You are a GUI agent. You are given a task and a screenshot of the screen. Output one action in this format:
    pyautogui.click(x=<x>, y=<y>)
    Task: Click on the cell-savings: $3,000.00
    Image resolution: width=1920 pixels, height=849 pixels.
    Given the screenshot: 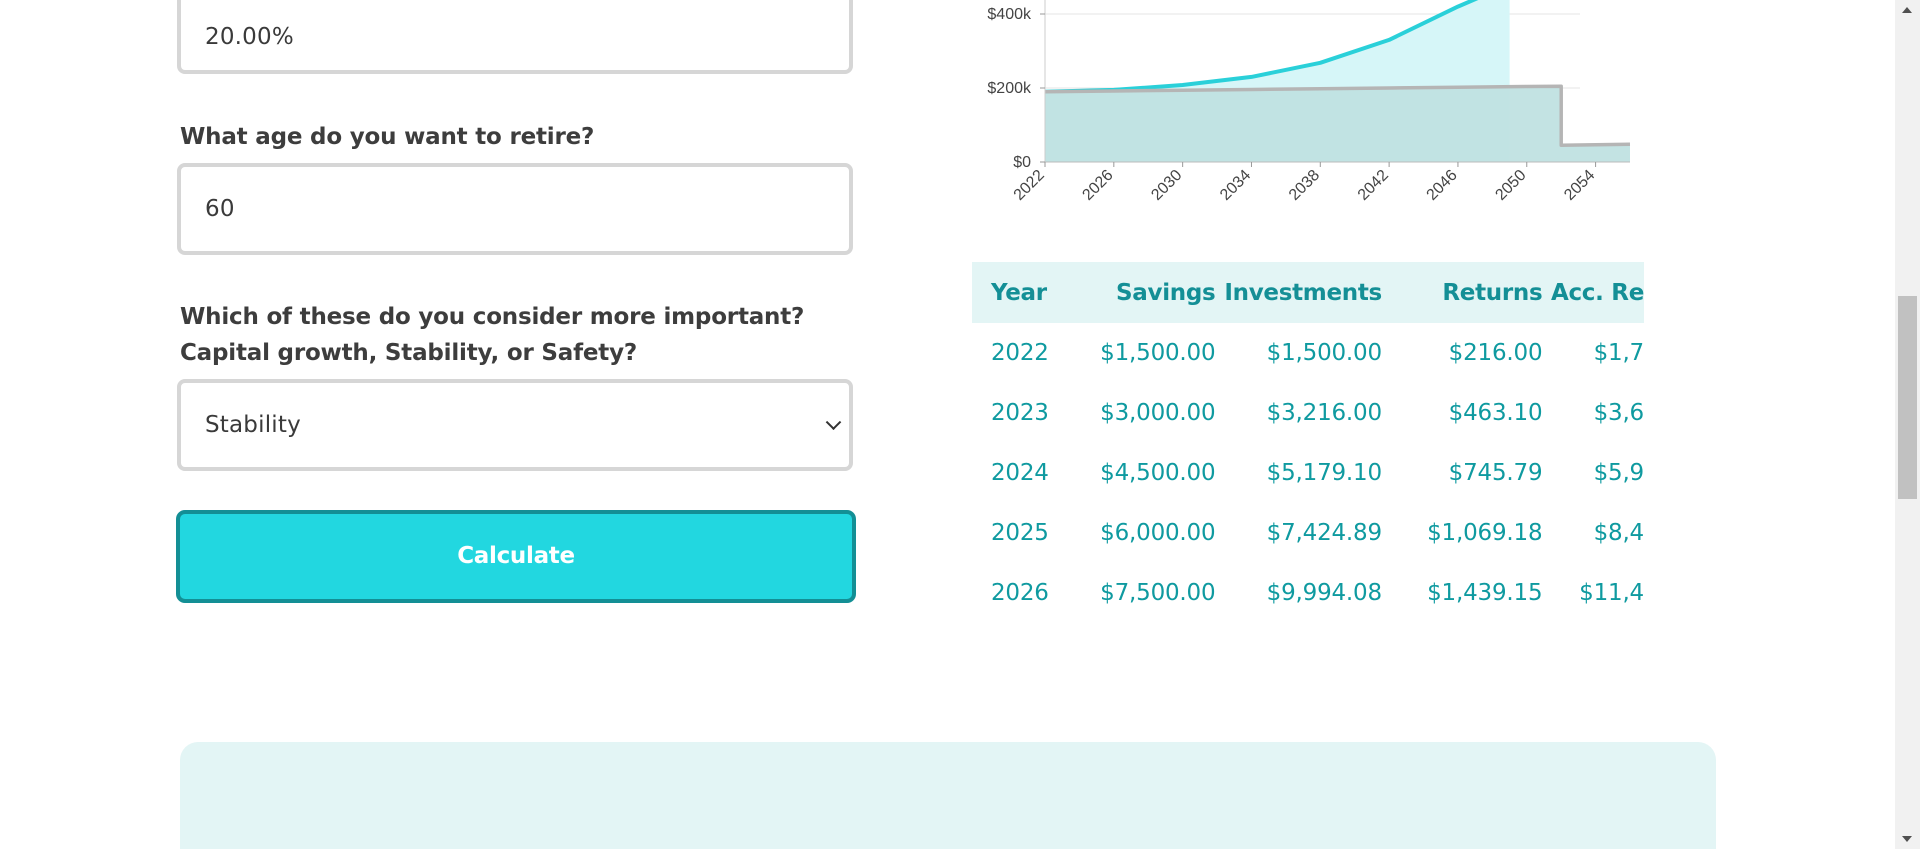 What is the action you would take?
    pyautogui.click(x=1158, y=413)
    